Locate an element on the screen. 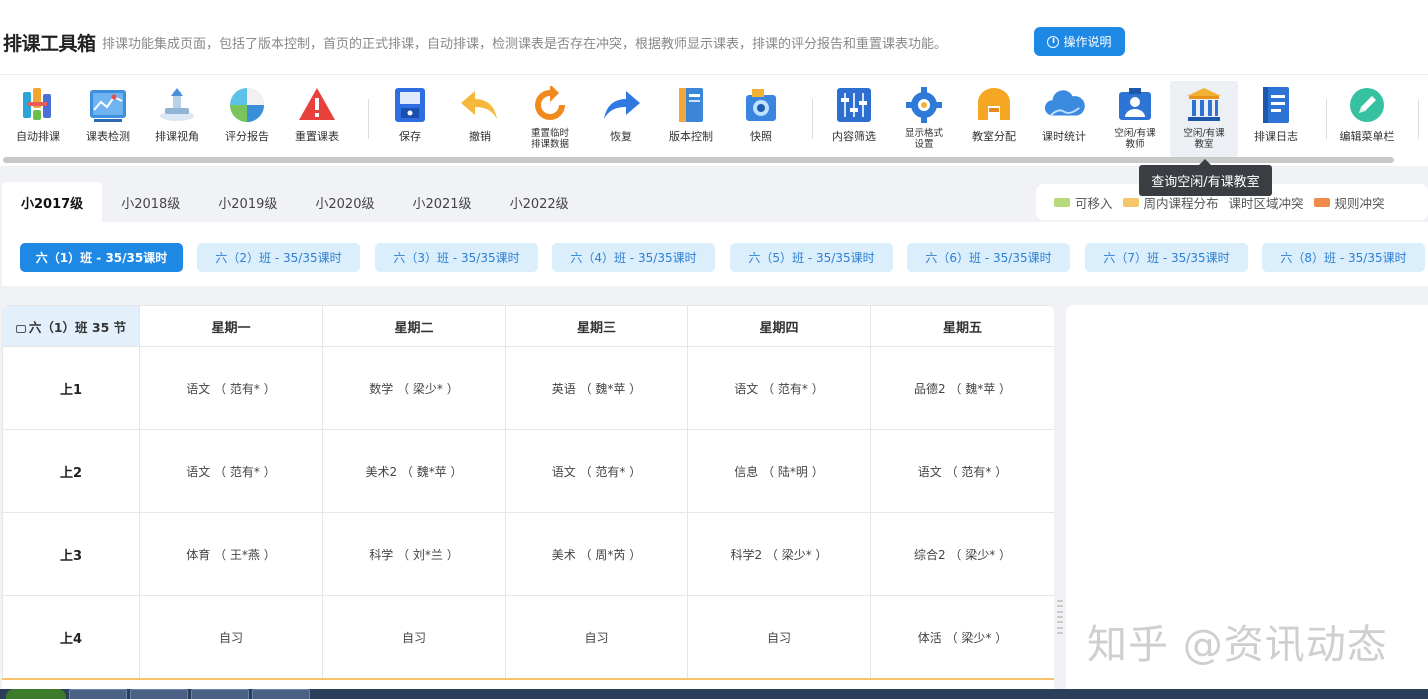 Image resolution: width=1428 pixels, height=699 pixels. tool-label: 排课日志 is located at coordinates (1276, 136).